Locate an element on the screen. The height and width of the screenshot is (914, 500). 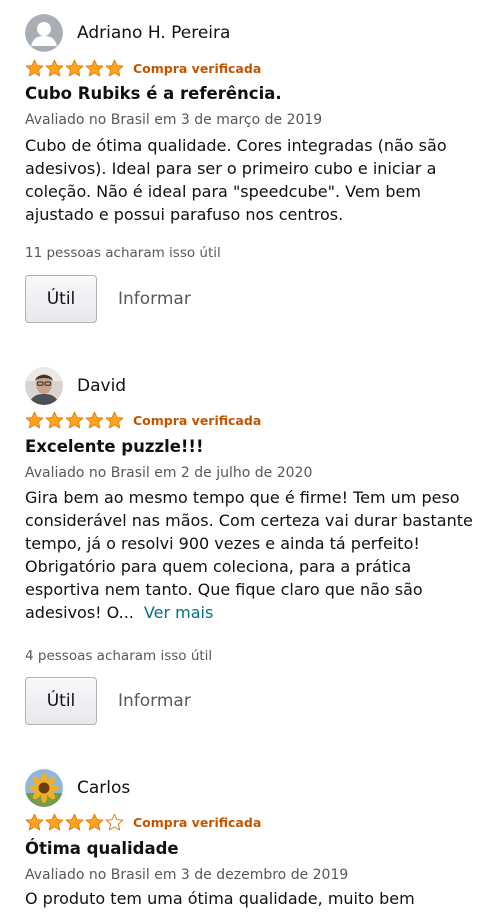
see-more-link: Ver mais is located at coordinates (178, 612).